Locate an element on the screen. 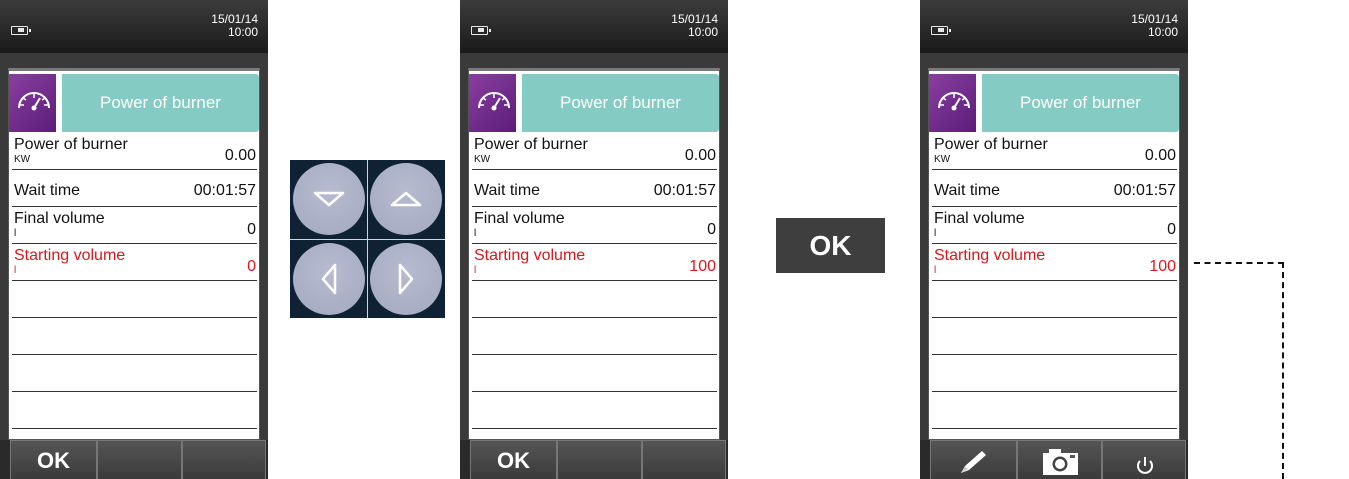  arrow-right-button is located at coordinates (406, 279).